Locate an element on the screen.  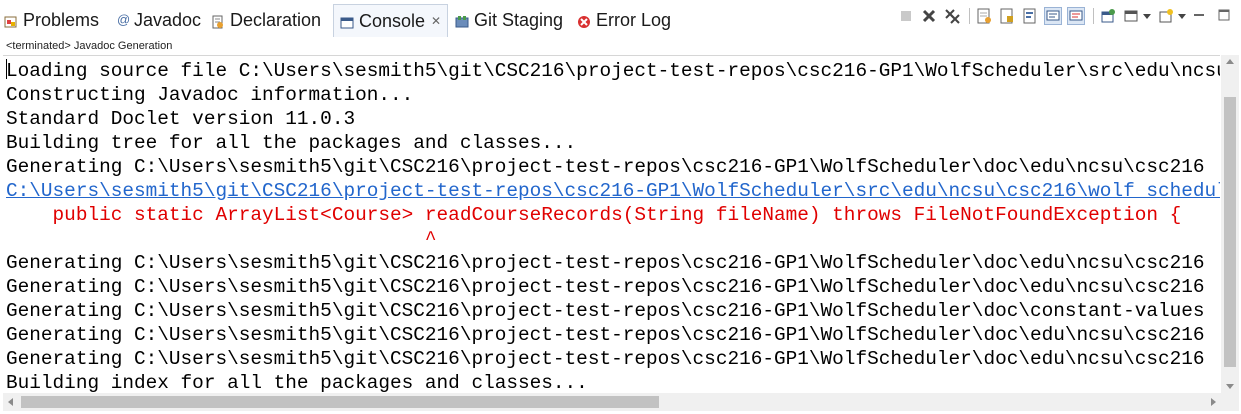
scroll-lock-icon is located at coordinates (1007, 16).